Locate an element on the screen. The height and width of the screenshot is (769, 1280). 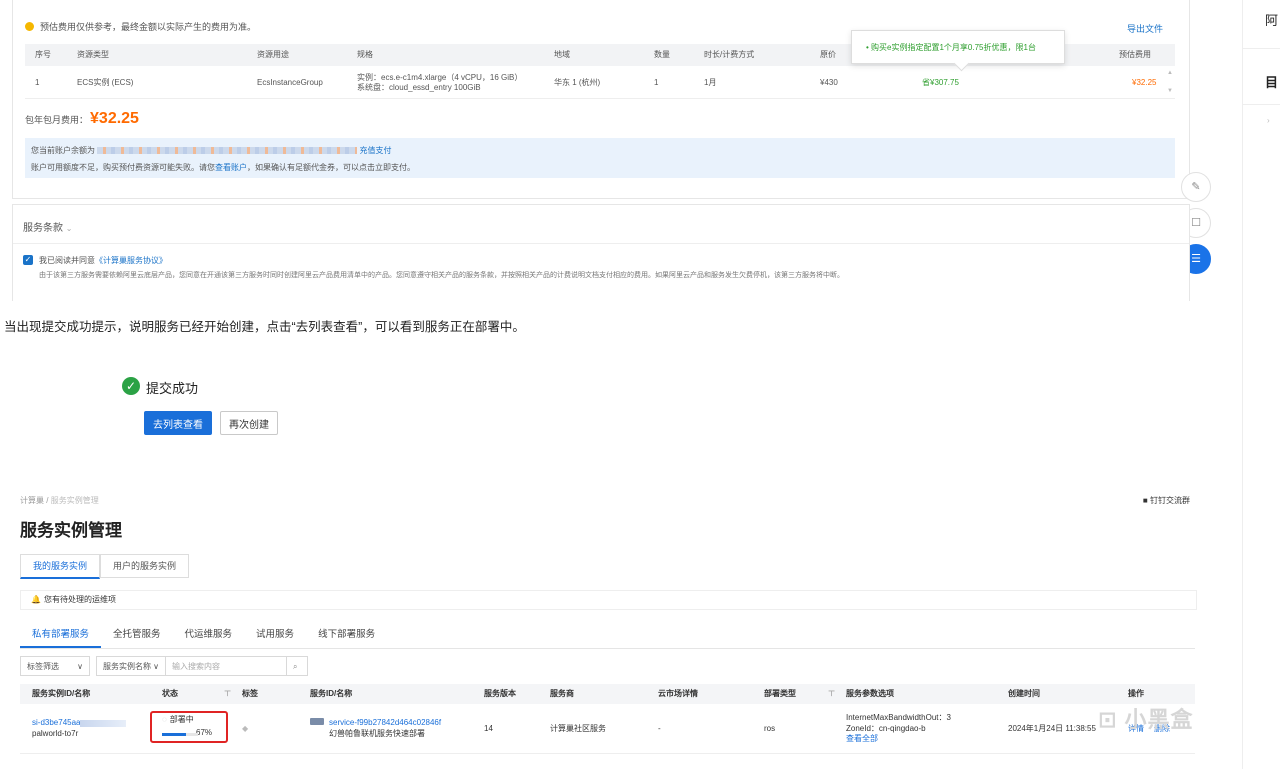
col-status: 状态 is located at coordinates (170, 693).